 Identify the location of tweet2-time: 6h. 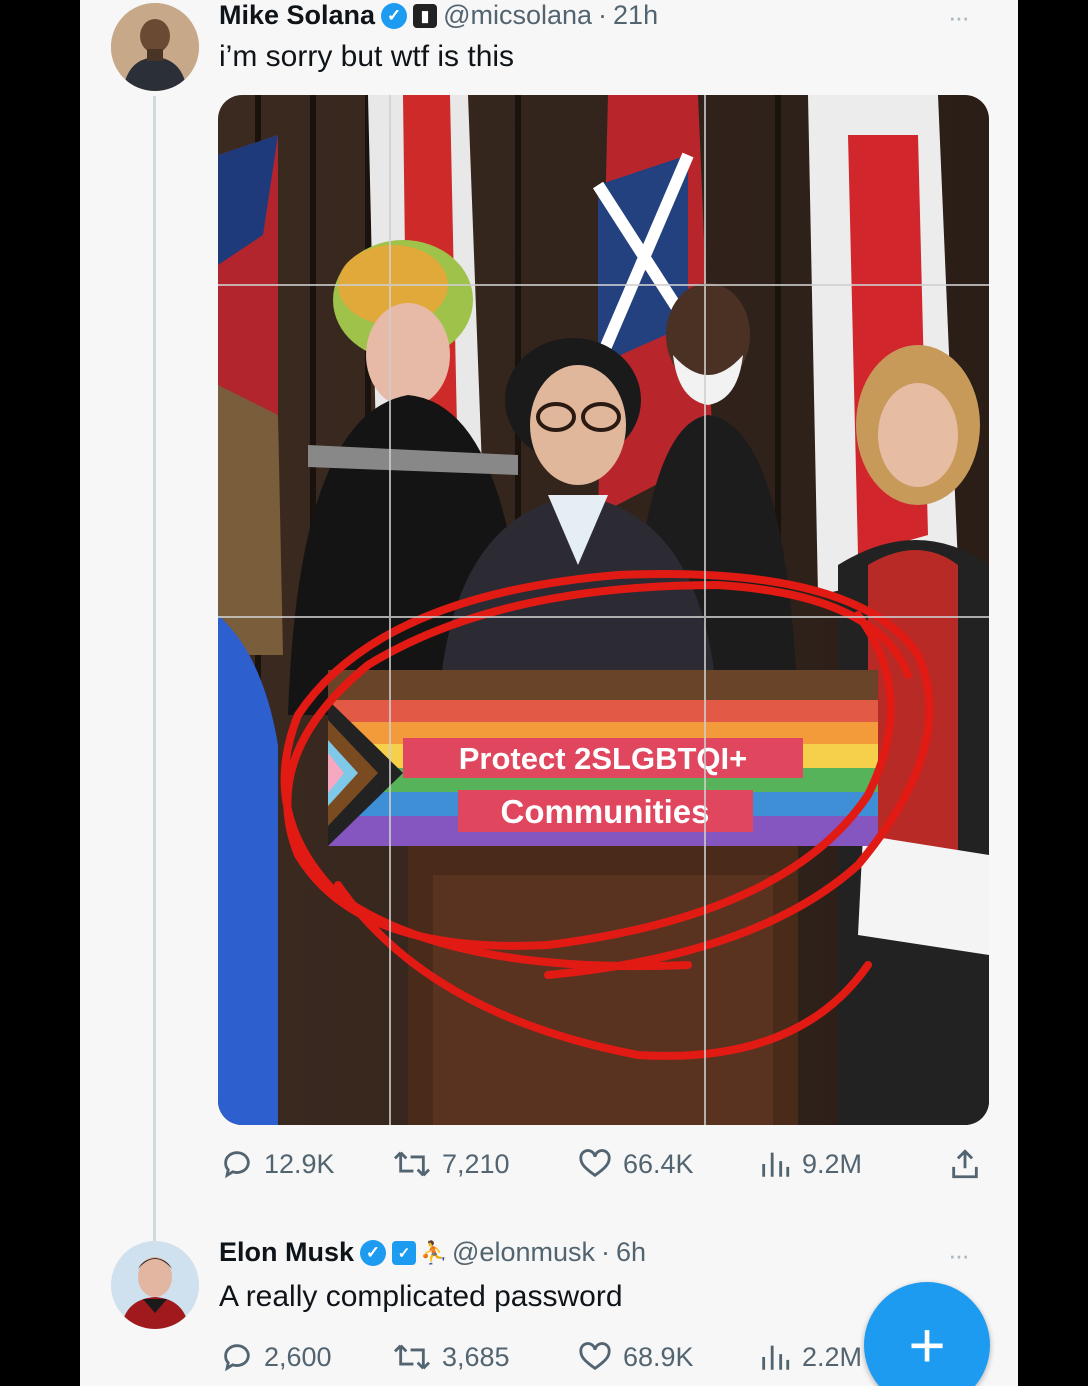
(631, 1252).